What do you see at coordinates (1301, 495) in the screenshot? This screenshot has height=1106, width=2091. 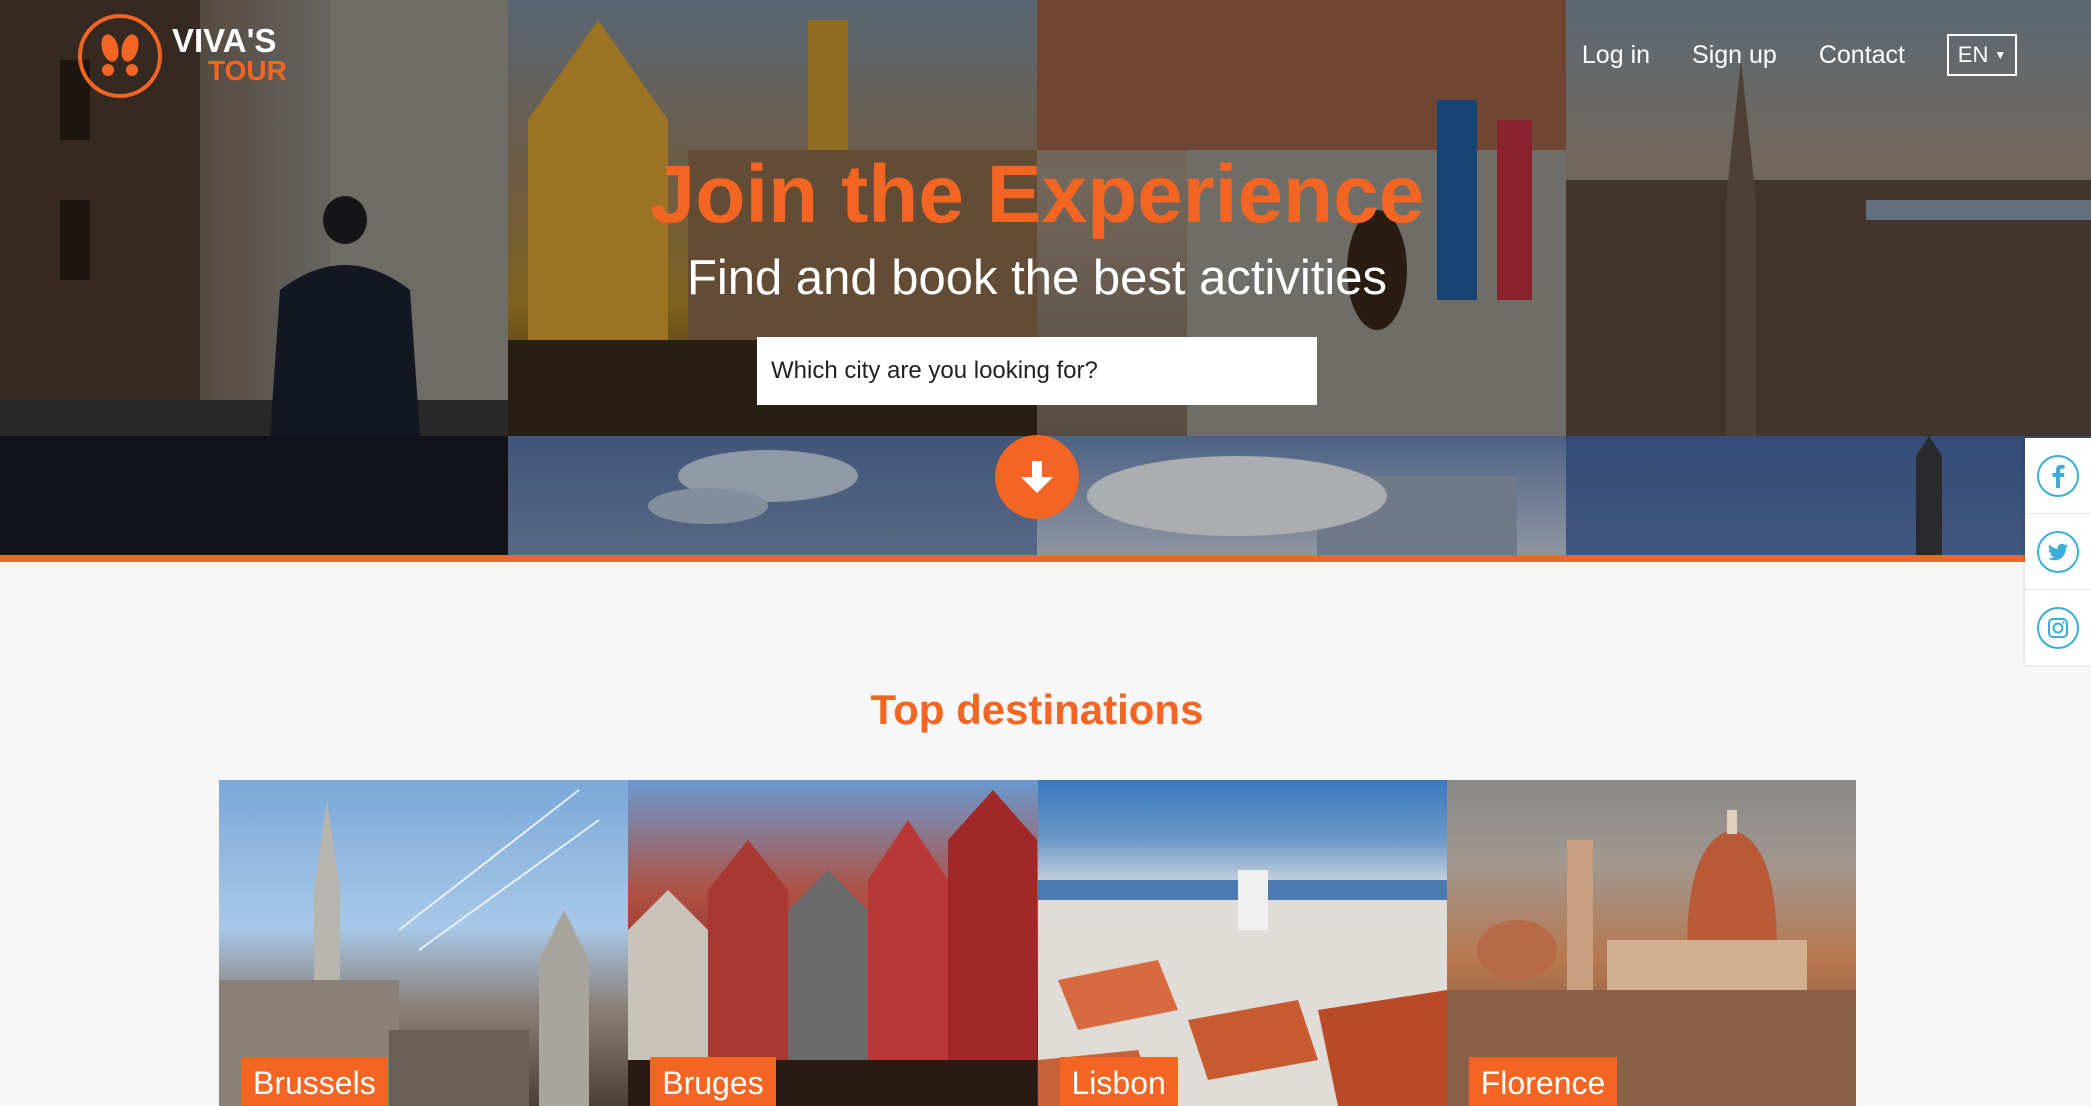 I see `hero-photo-building` at bounding box center [1301, 495].